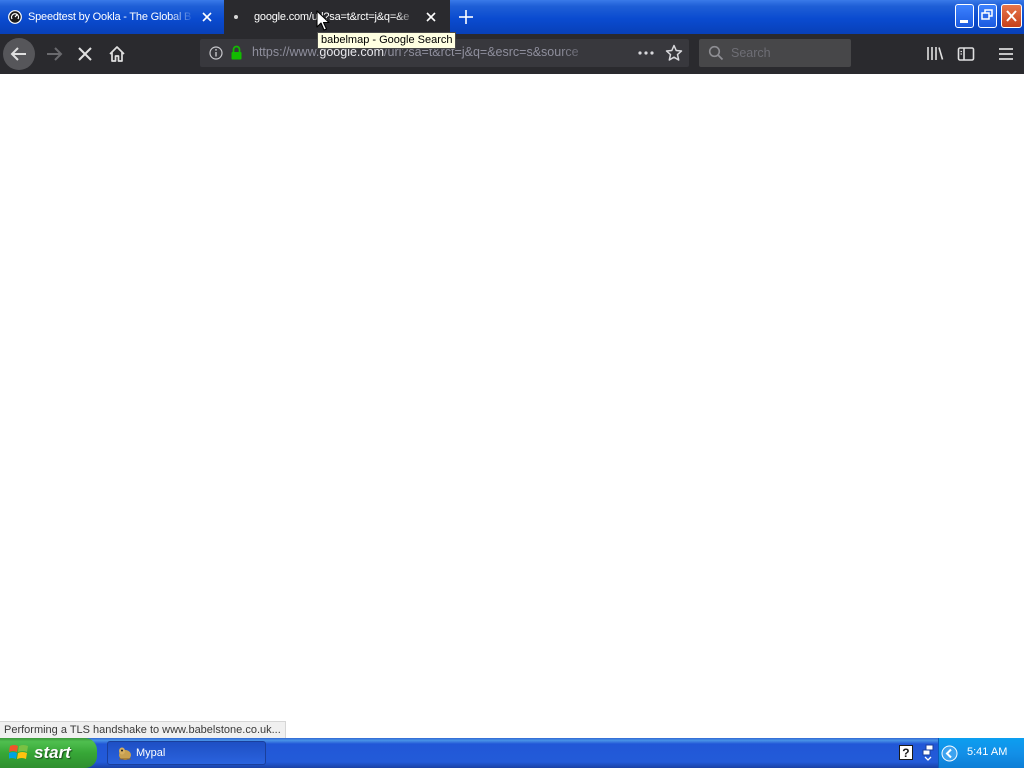 The image size is (1024, 768). What do you see at coordinates (775, 53) in the screenshot?
I see `search-field: Search` at bounding box center [775, 53].